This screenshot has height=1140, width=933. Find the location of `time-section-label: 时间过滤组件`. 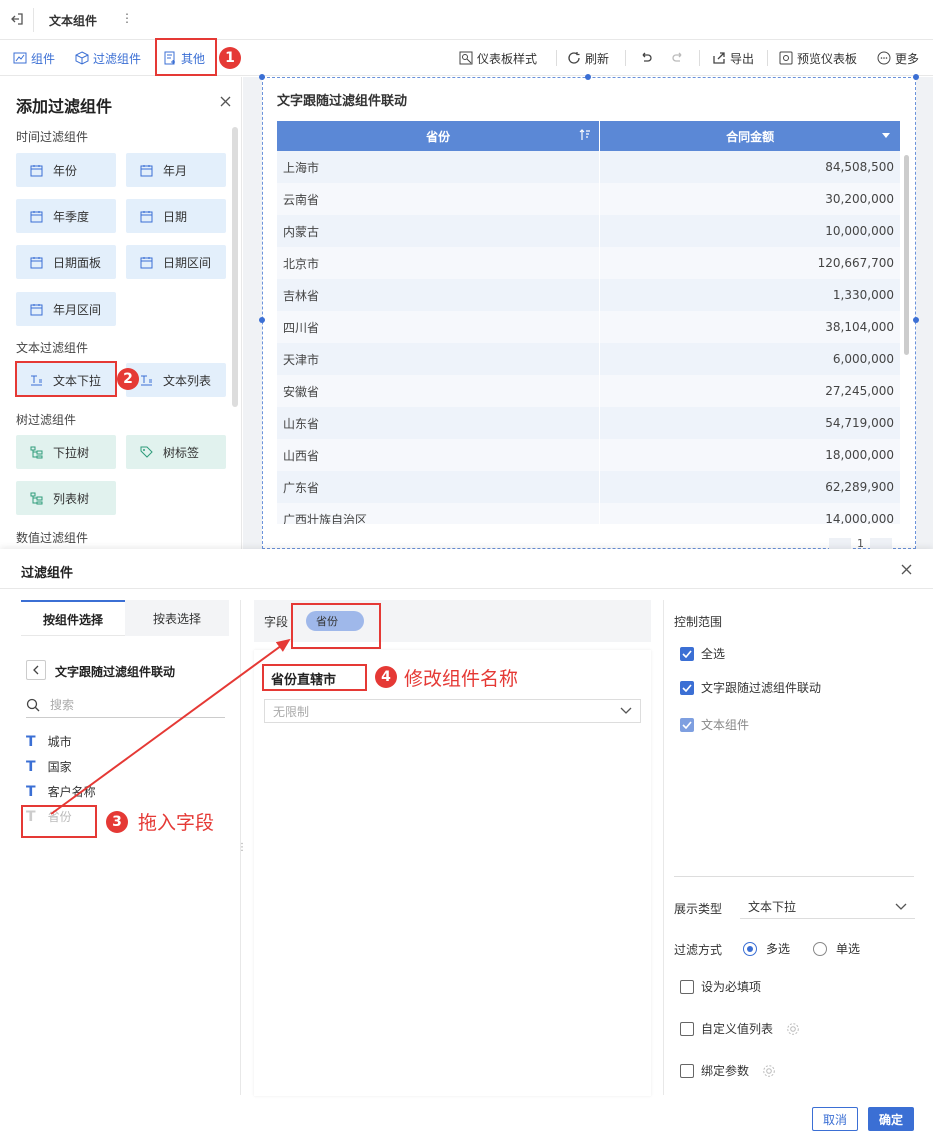

time-section-label: 时间过滤组件 is located at coordinates (52, 137).